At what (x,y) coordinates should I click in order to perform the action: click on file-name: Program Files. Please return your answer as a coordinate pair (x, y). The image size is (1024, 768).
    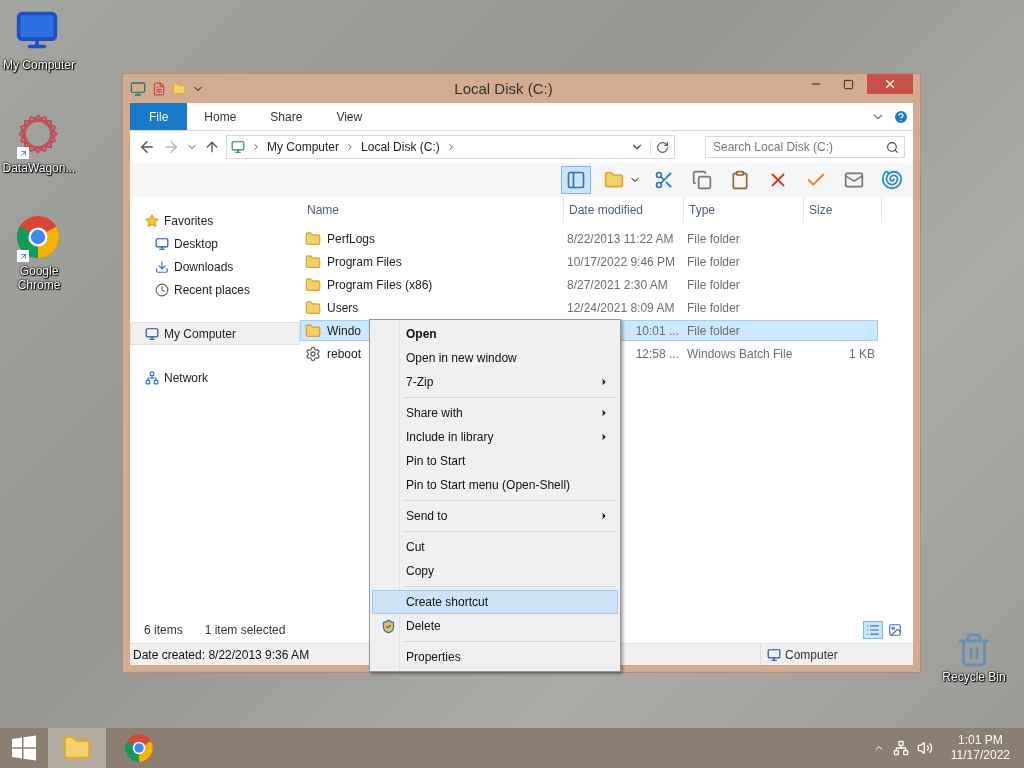
    Looking at the image, I should click on (364, 261).